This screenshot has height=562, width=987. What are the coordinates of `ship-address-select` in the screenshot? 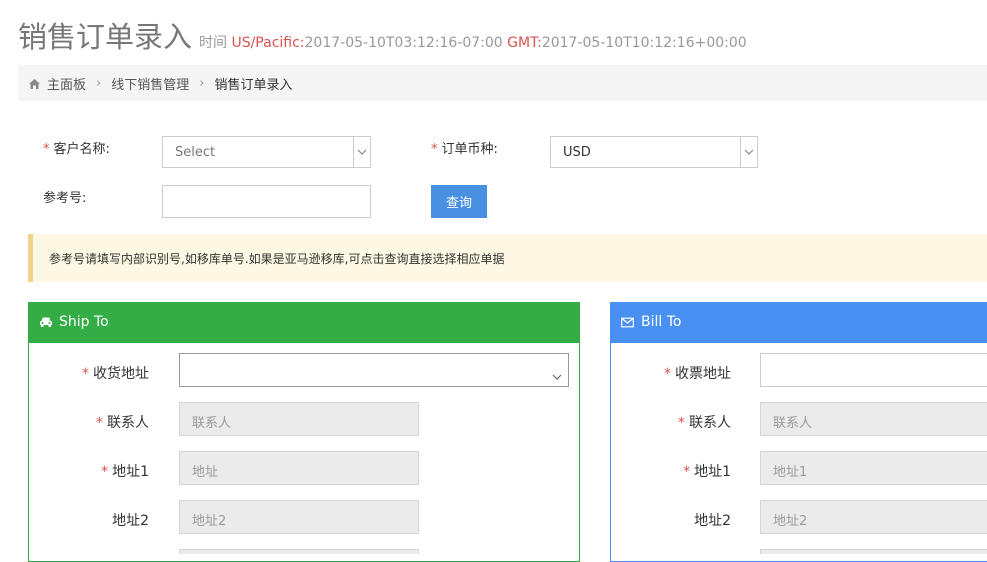 It's located at (374, 370).